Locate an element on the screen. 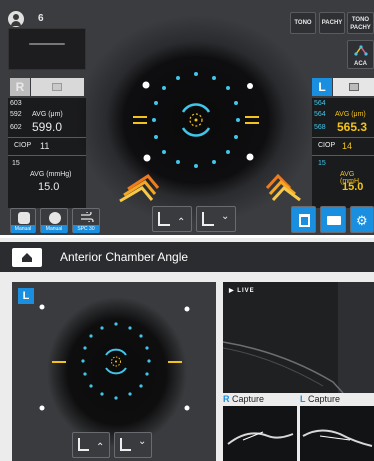  l-capture-header: L Capture is located at coordinates (337, 400).